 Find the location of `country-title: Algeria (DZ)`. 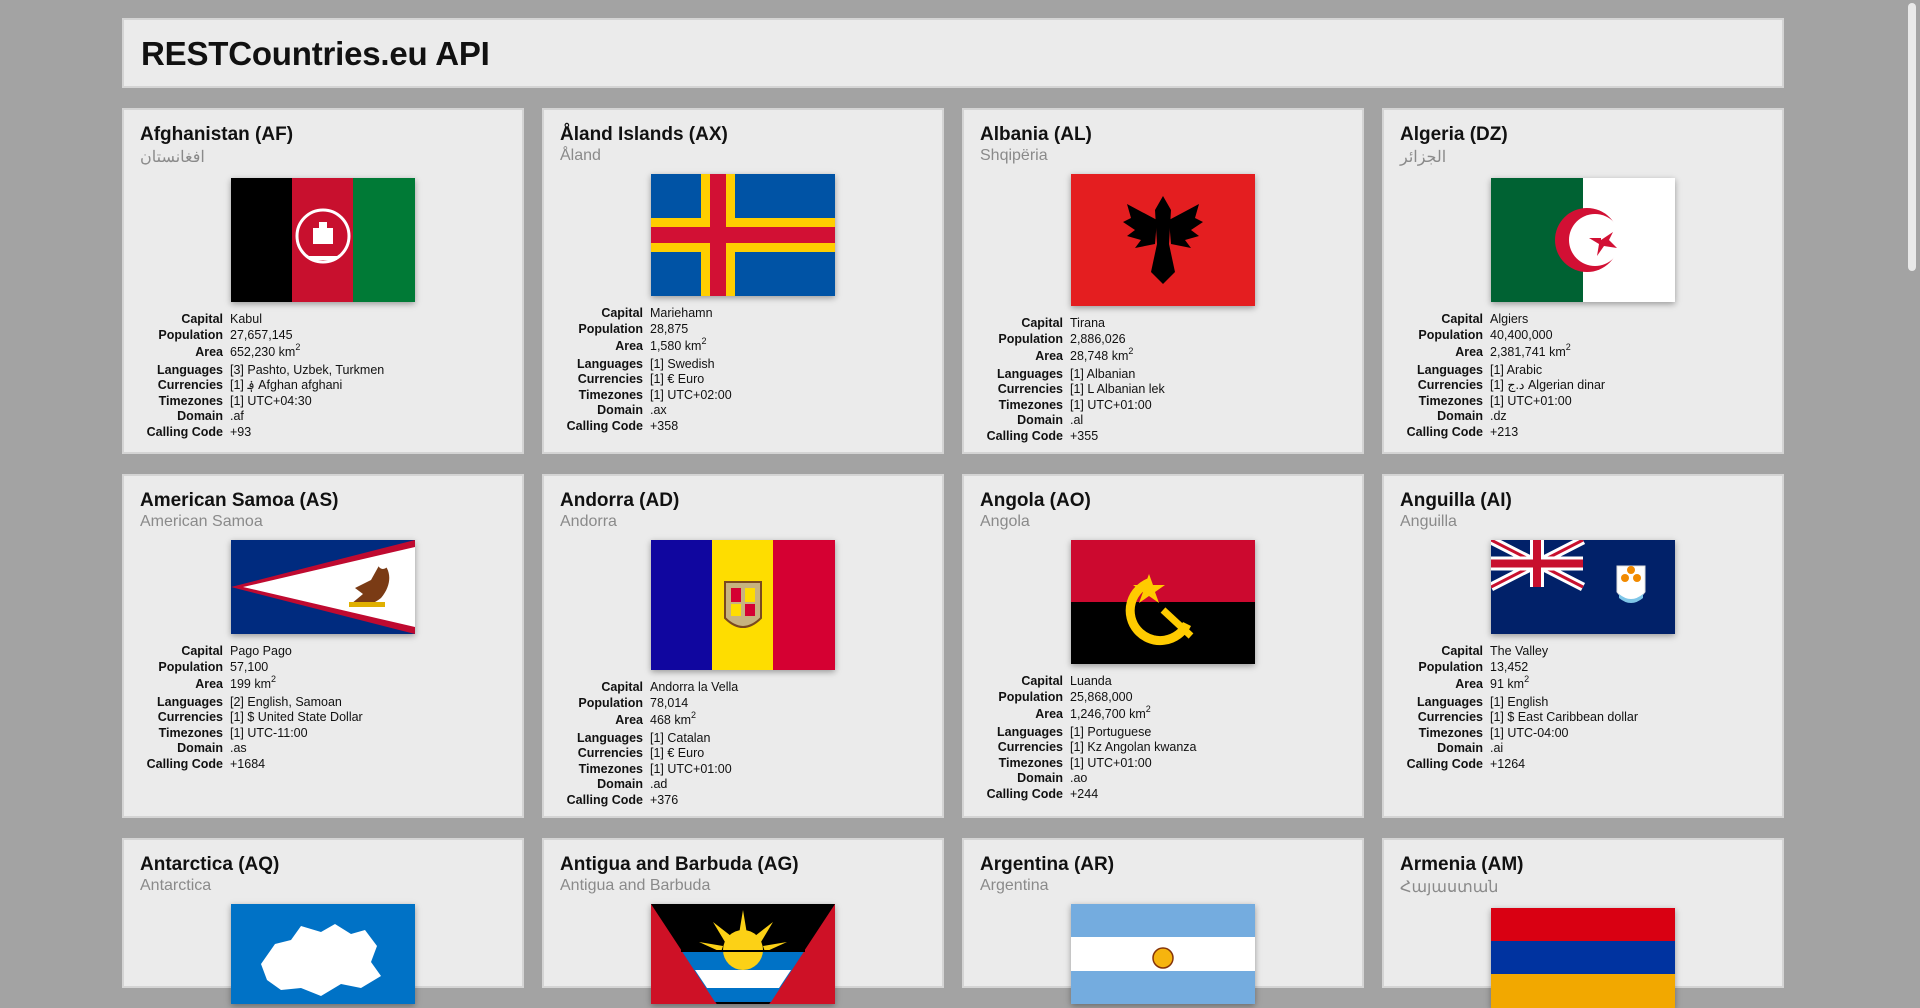

country-title: Algeria (DZ) is located at coordinates (1454, 134).